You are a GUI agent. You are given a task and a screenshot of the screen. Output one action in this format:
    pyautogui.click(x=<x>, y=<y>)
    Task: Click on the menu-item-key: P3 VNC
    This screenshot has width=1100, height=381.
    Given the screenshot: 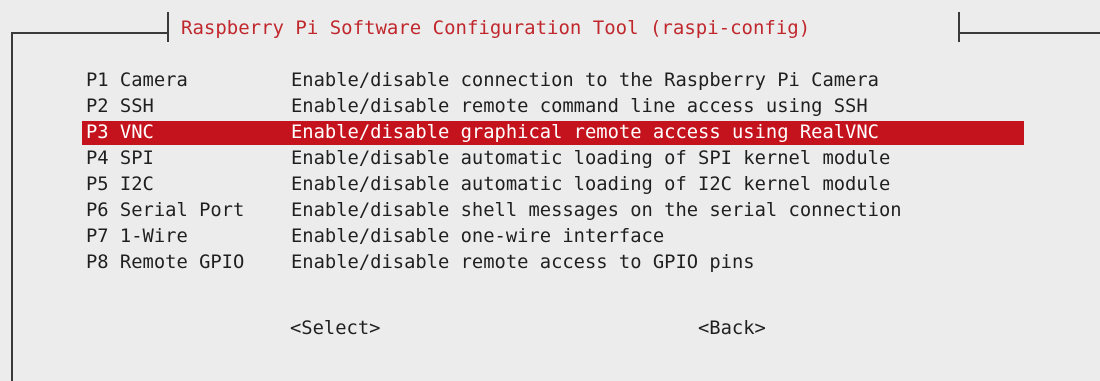 What is the action you would take?
    pyautogui.click(x=120, y=132)
    